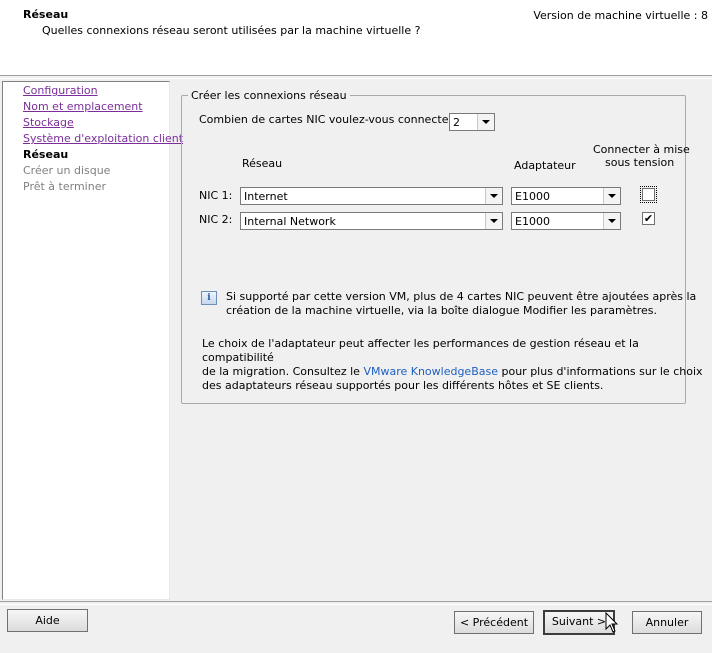  Describe the element at coordinates (60, 90) in the screenshot. I see `sidebar-item-configuration: Configuration` at that location.